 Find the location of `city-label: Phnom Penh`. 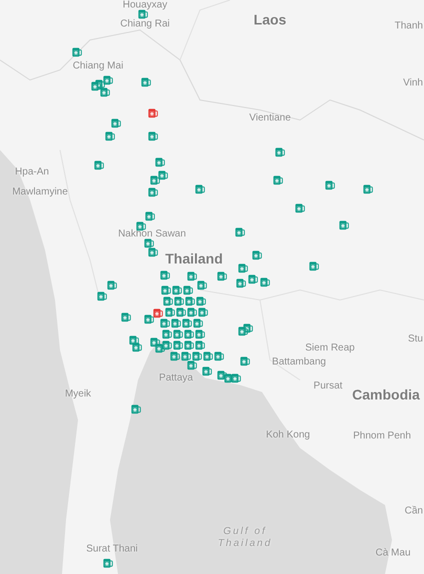

city-label: Phnom Penh is located at coordinates (382, 437).